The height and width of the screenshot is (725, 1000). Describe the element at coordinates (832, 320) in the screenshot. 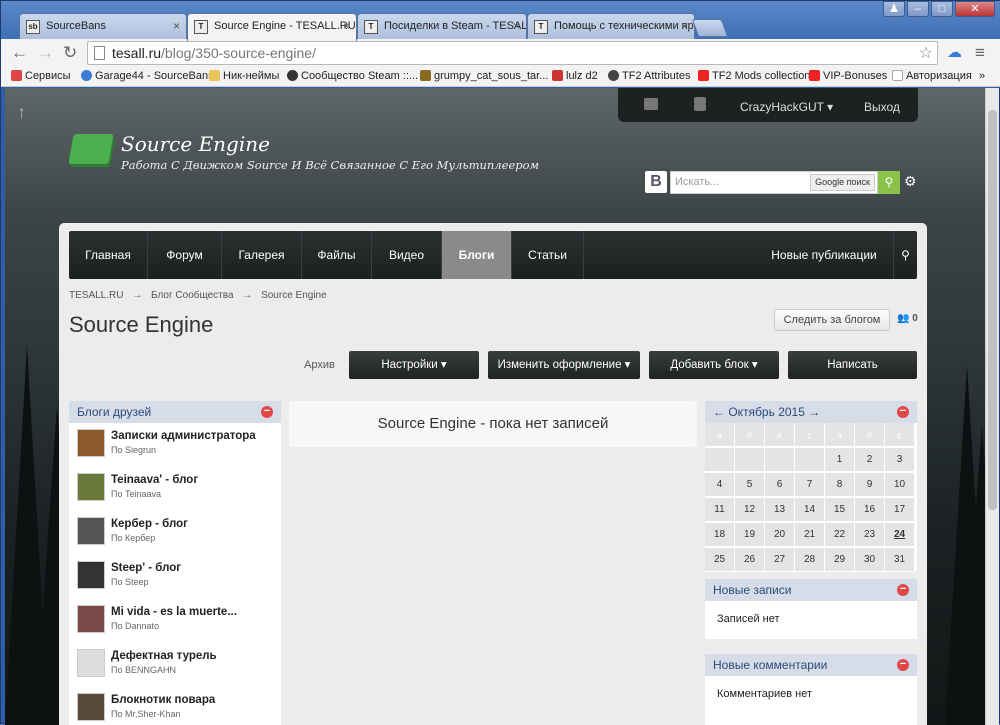

I see `follow-blog-button: Следить за блогом` at that location.